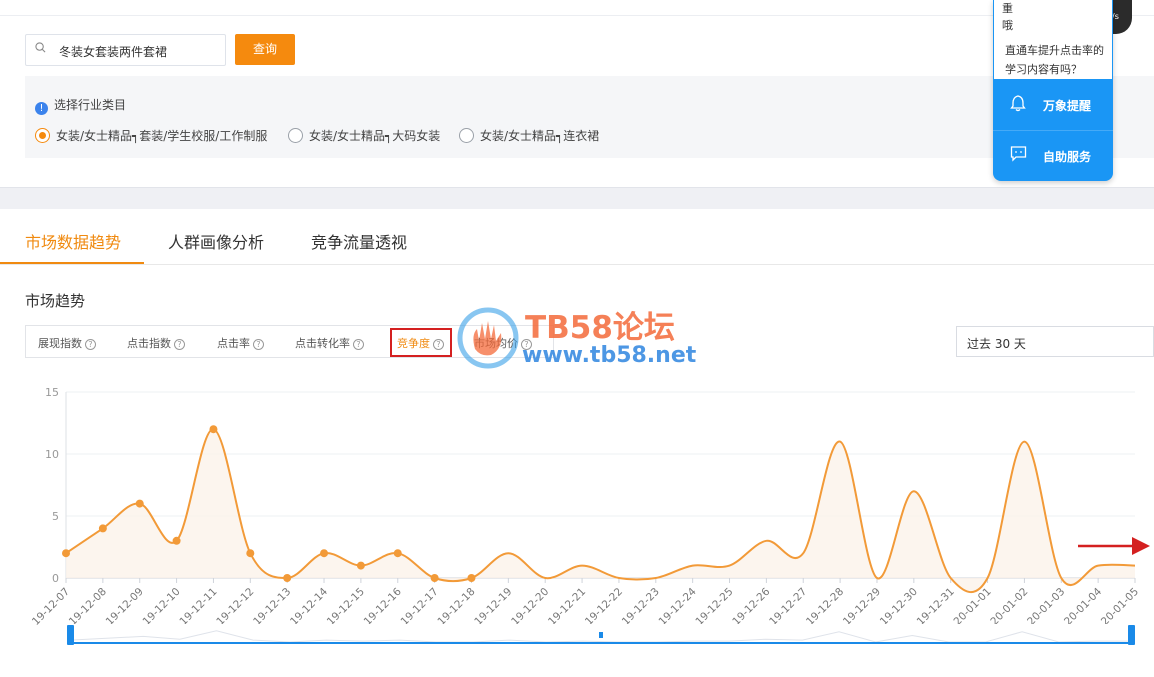 This screenshot has height=677, width=1154. I want to click on bell-icon, so click(1018, 103).